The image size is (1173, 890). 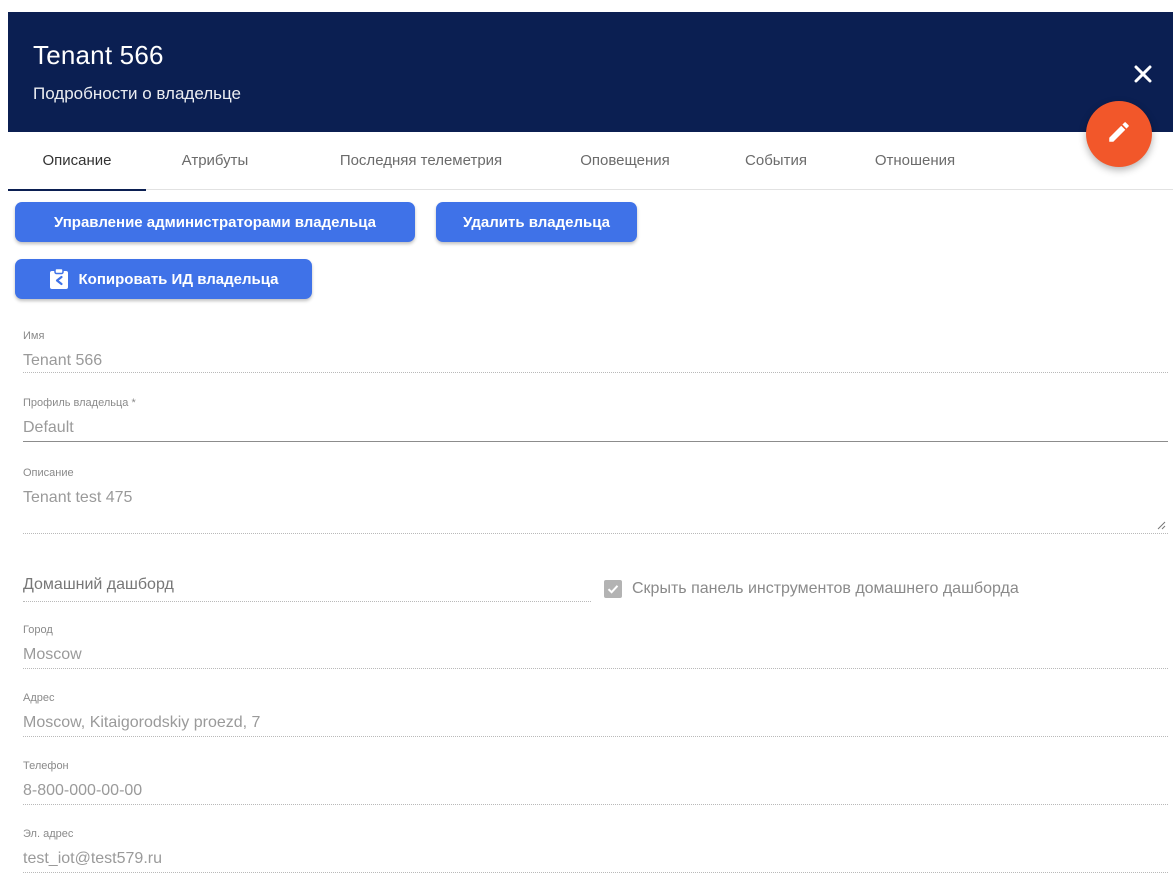 What do you see at coordinates (595, 501) in the screenshot?
I see `description-field: Описание Tenant test 475` at bounding box center [595, 501].